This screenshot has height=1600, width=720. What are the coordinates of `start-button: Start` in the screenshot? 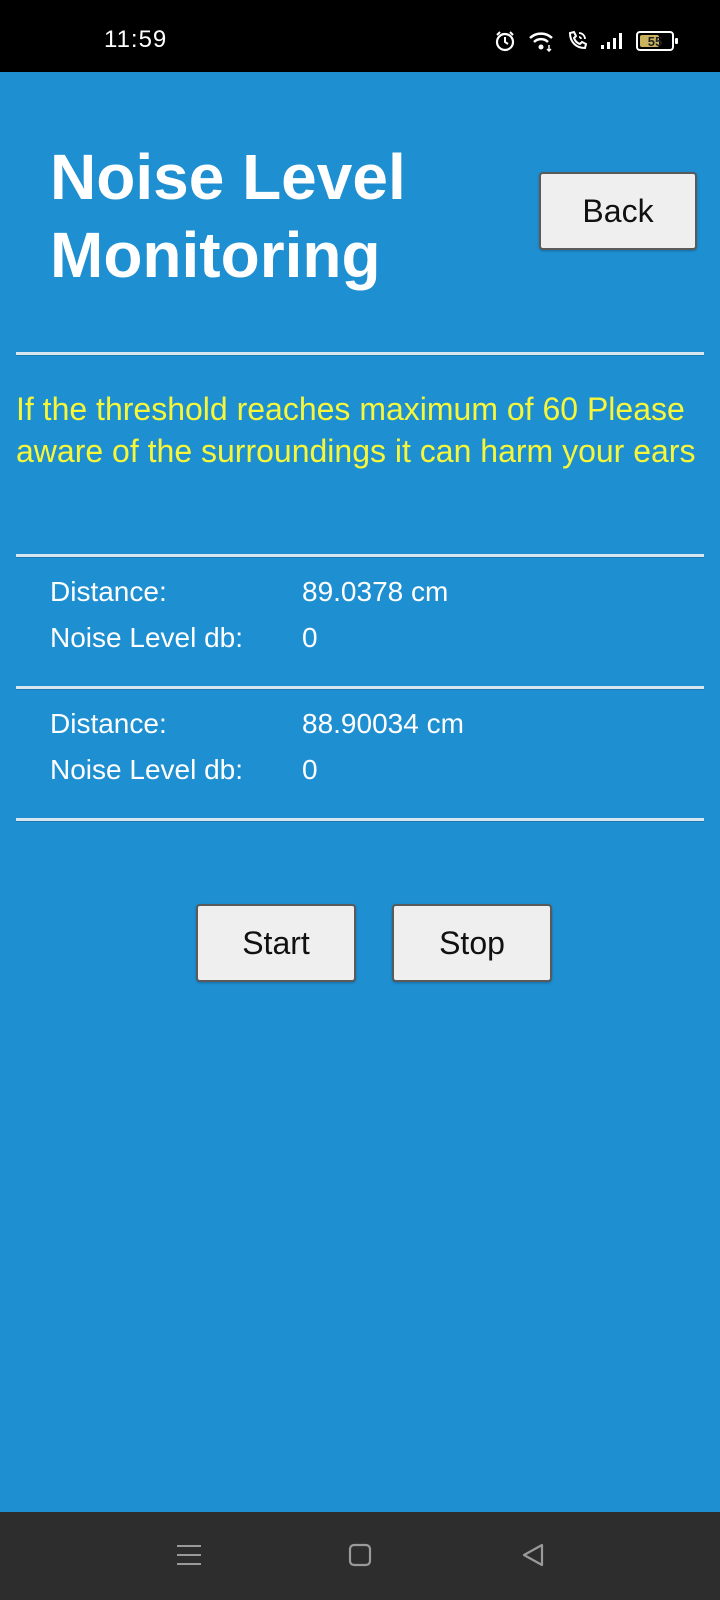 It's located at (276, 943).